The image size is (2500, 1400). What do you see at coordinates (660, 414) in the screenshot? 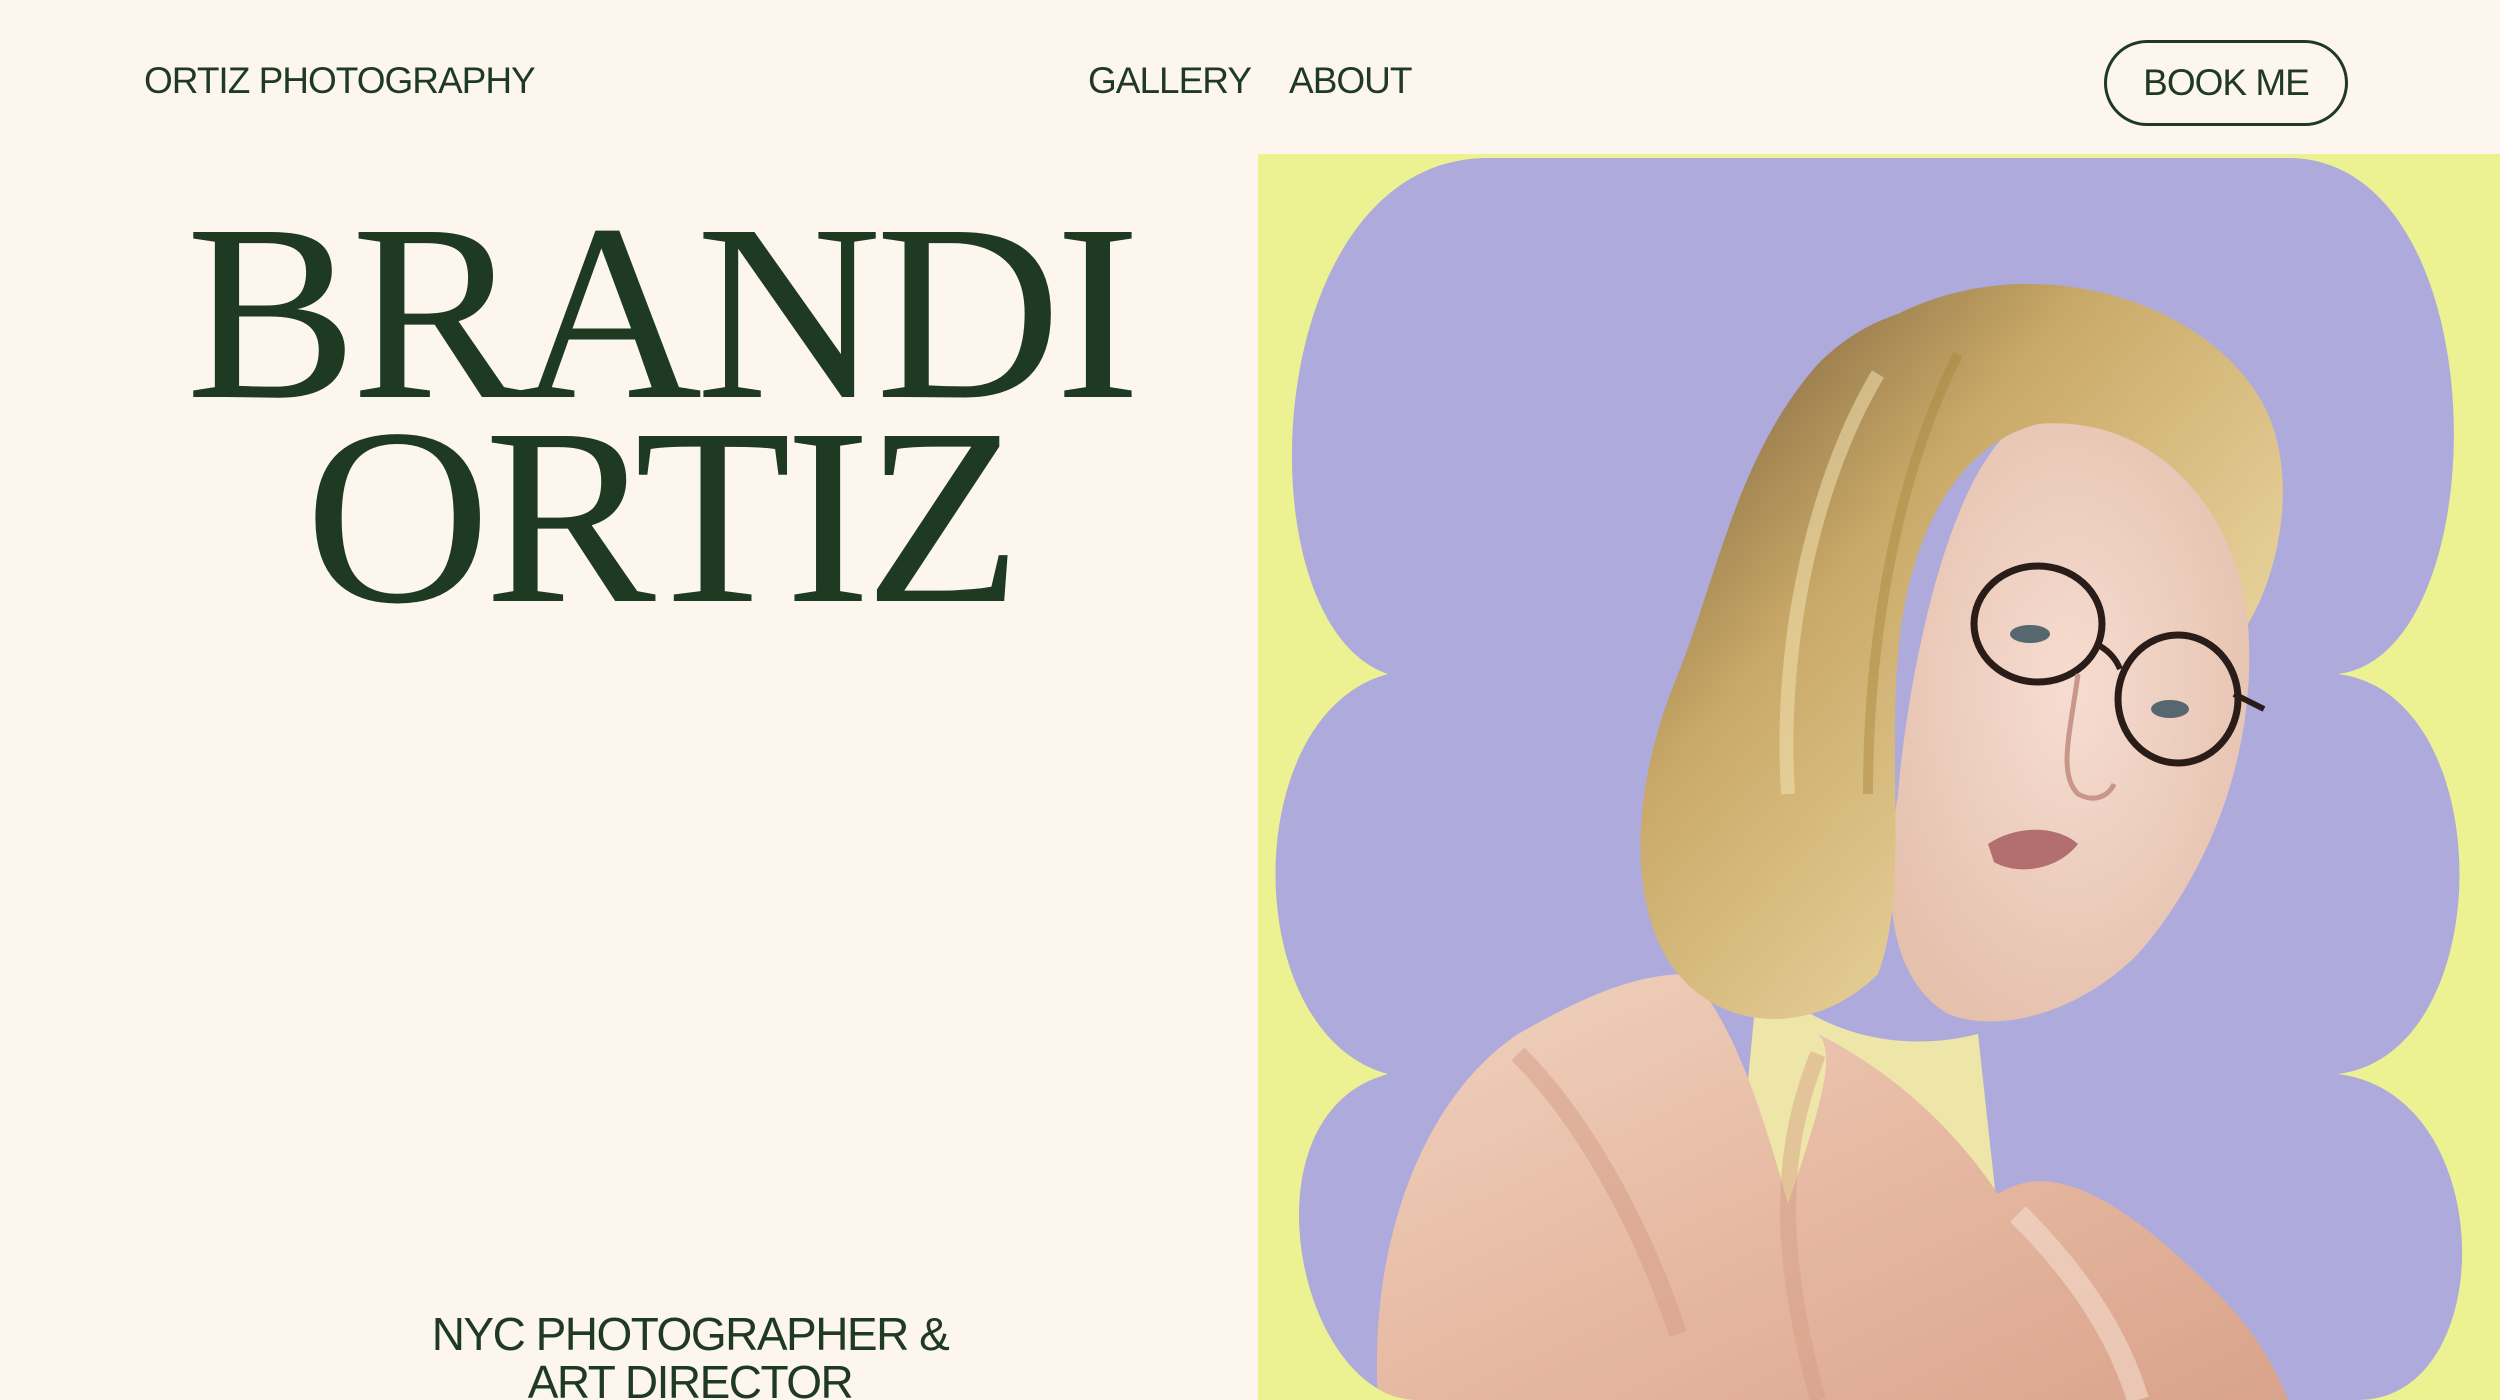
I see `hero-name: BRANDI ORTIZ` at bounding box center [660, 414].